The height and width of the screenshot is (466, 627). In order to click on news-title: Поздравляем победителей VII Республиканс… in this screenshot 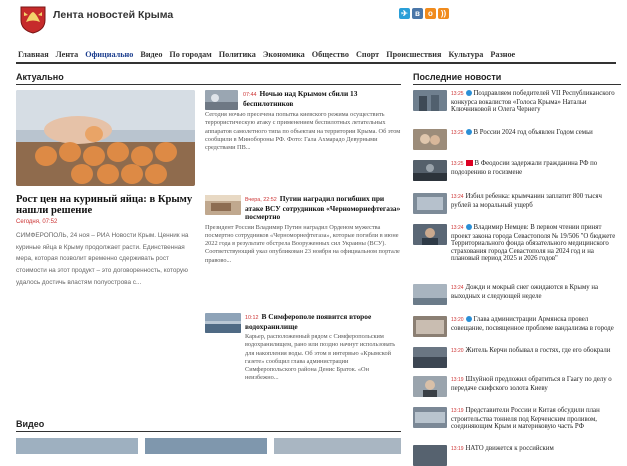, I will do `click(533, 101)`.